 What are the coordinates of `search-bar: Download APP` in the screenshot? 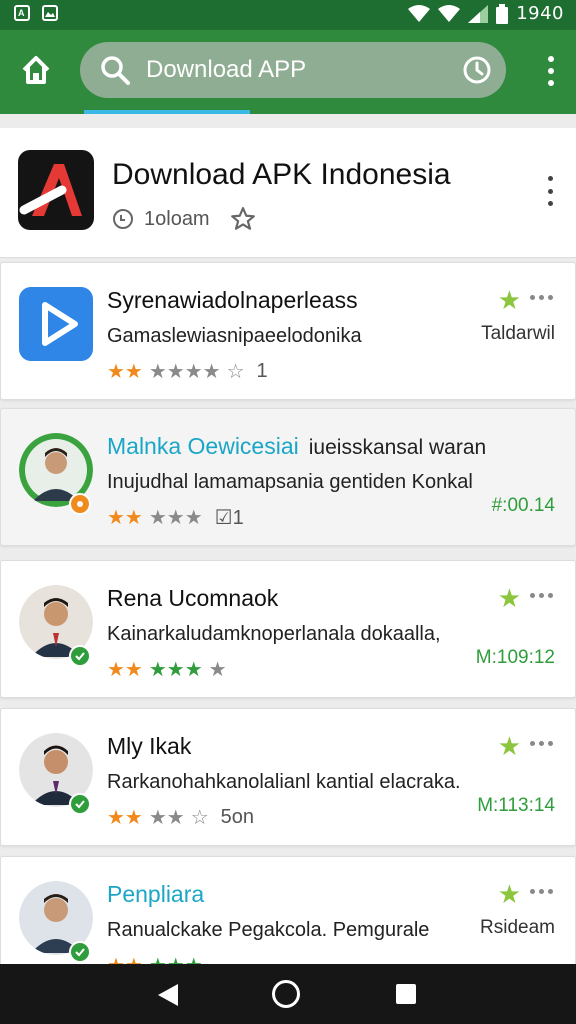 It's located at (293, 70).